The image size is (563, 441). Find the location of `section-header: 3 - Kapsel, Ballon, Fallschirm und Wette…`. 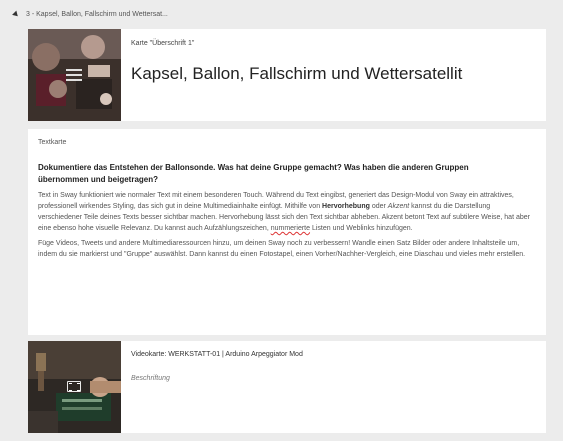

section-header: 3 - Kapsel, Ballon, Fallschirm und Wette… is located at coordinates (281, 14).